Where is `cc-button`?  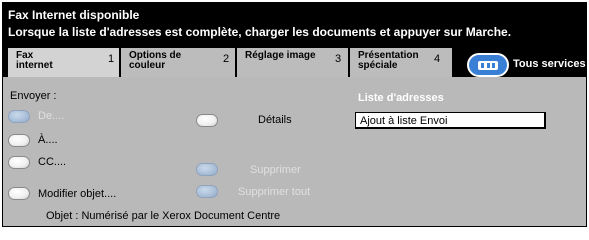 cc-button is located at coordinates (19, 162).